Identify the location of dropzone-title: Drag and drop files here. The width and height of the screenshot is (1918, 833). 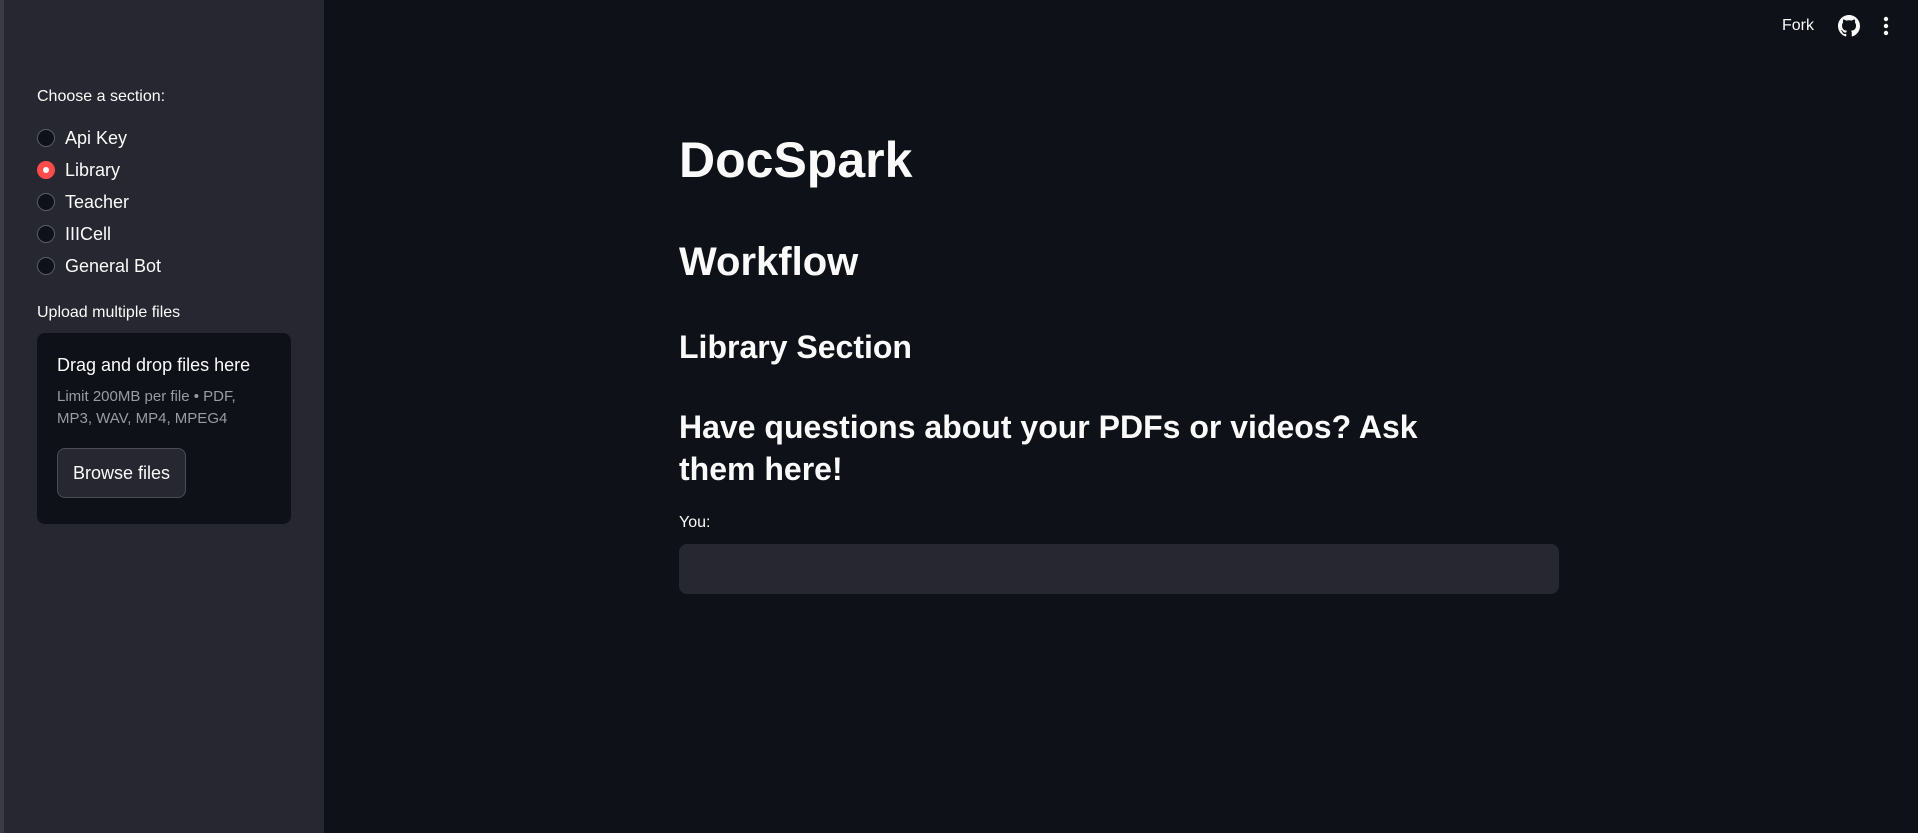
(154, 365).